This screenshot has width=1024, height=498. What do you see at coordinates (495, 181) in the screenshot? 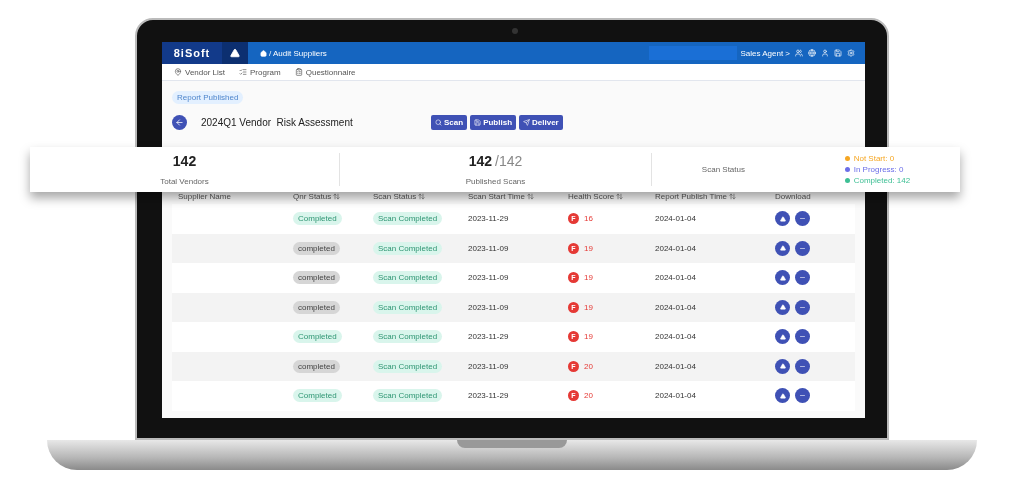
I see `stat-label: Published Scans` at bounding box center [495, 181].